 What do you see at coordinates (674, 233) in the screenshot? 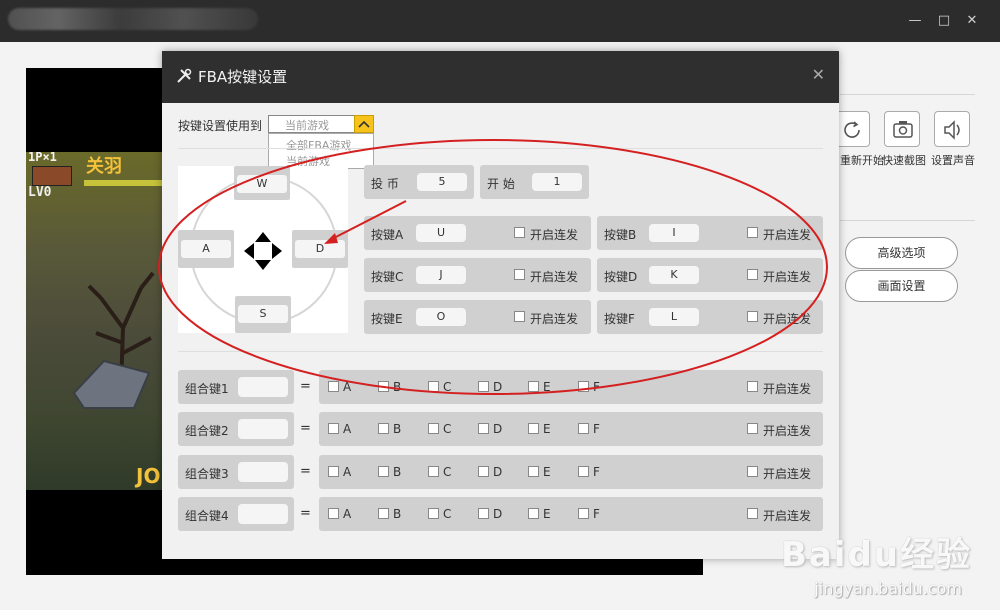
I see `button-key-field: I` at bounding box center [674, 233].